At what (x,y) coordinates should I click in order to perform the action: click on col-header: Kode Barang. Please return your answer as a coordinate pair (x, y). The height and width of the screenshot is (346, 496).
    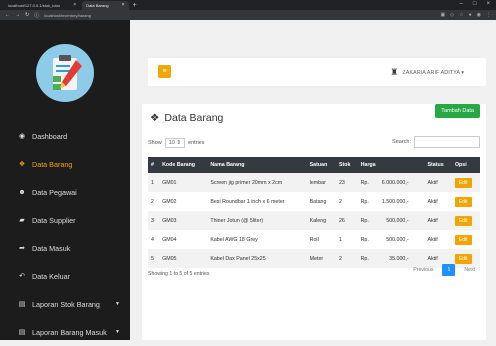
    Looking at the image, I should click on (183, 165).